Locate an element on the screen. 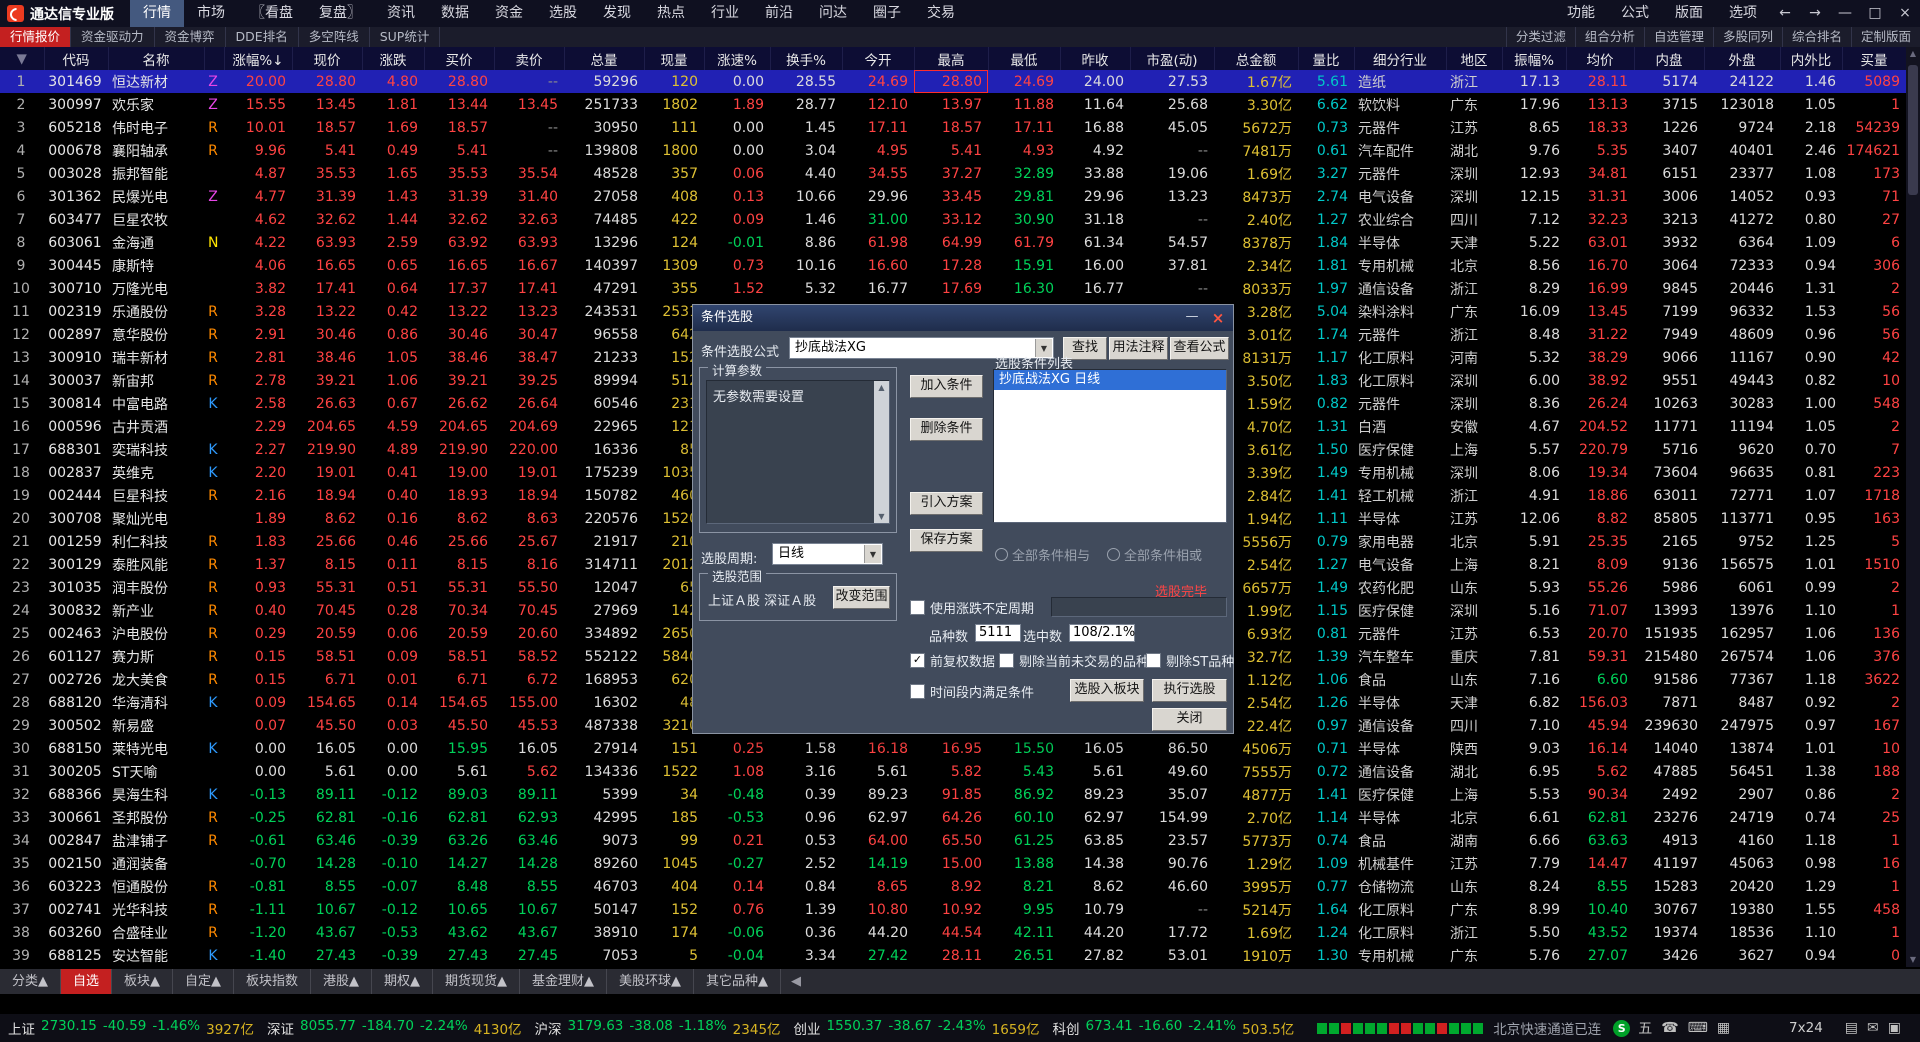 The height and width of the screenshot is (1042, 1920). cell-outer-volume: 72771 is located at coordinates (1742, 495).